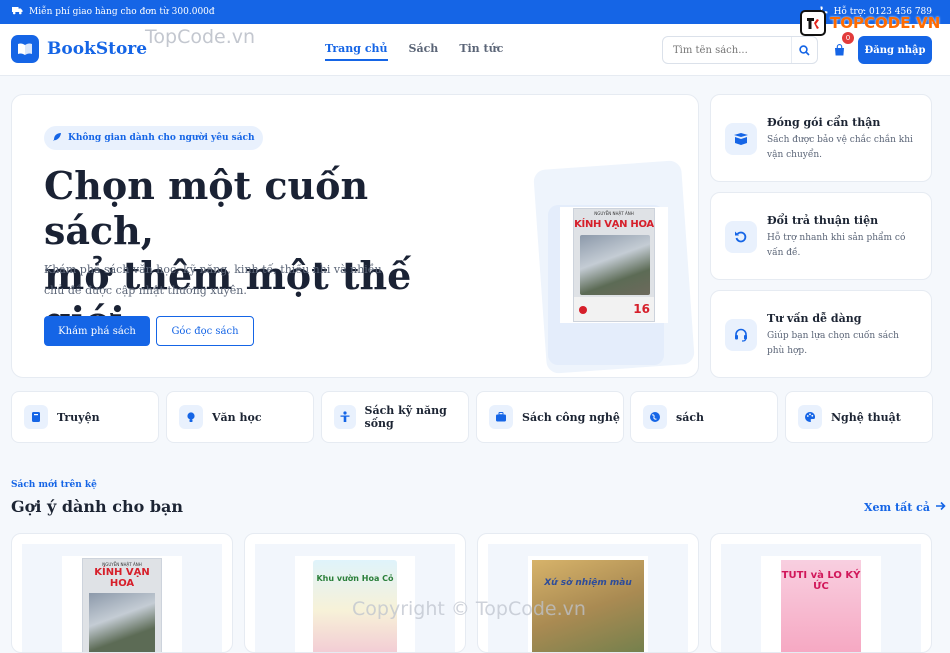 The height and width of the screenshot is (653, 950). I want to click on hero-tag: Không gian dành cho người yêu sách, so click(153, 138).